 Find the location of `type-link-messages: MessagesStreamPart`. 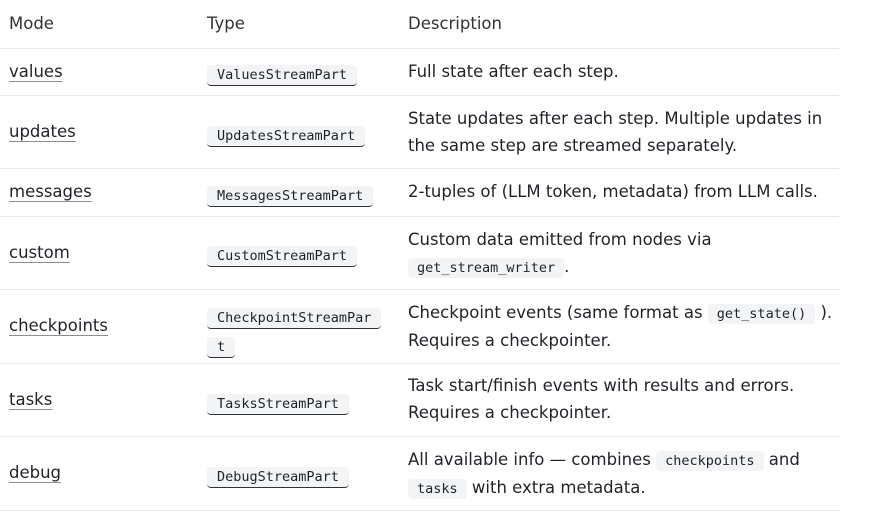

type-link-messages: MessagesStreamPart is located at coordinates (290, 196).